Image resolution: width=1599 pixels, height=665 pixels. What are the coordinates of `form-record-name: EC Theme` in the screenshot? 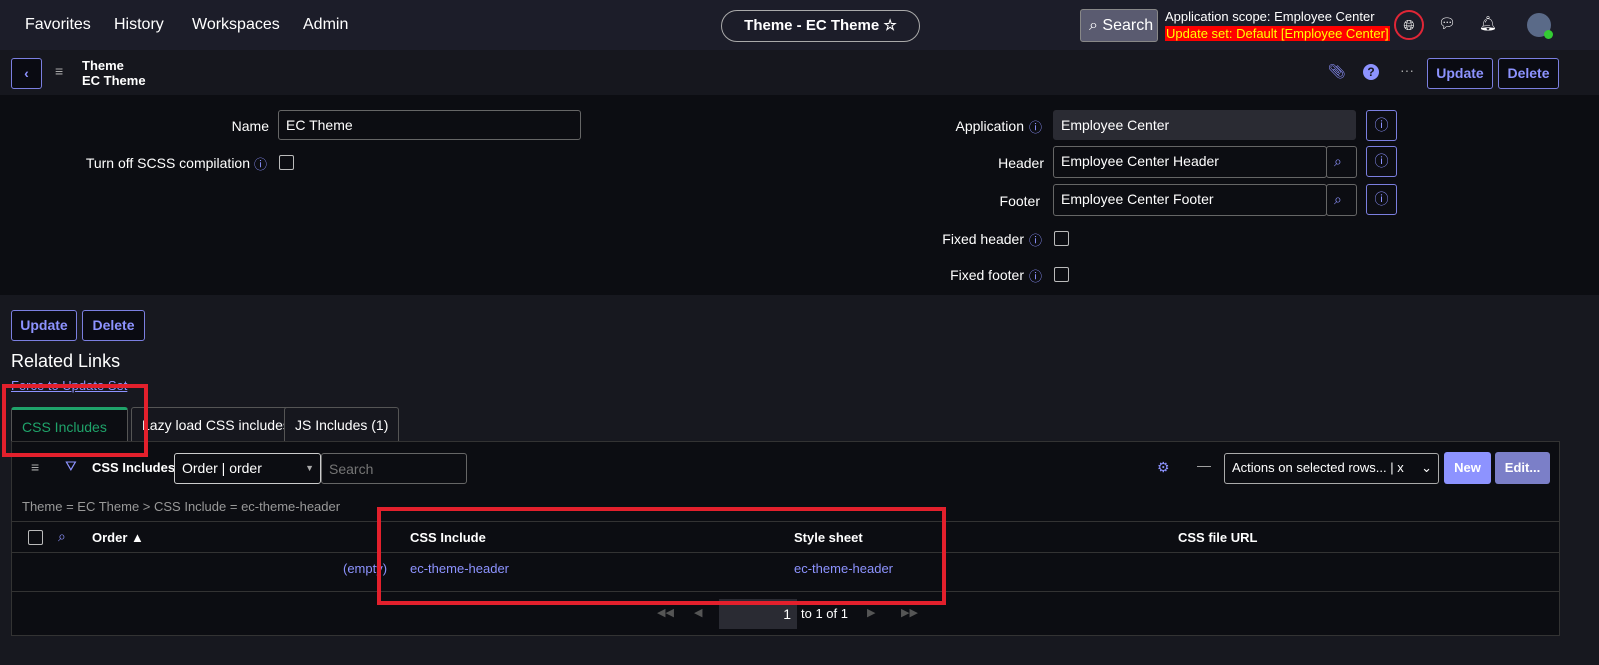 It's located at (114, 80).